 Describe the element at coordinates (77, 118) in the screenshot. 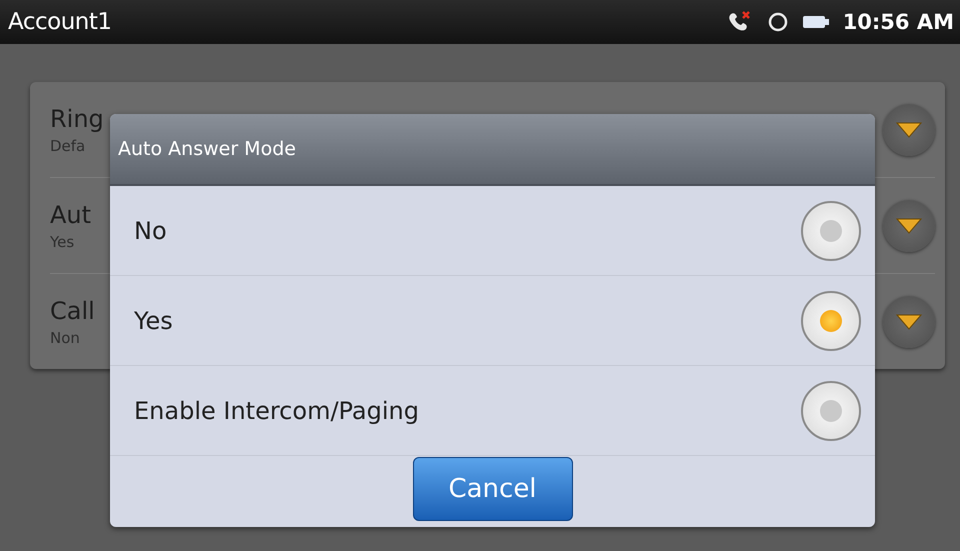

I see `setting-title: Ring` at that location.